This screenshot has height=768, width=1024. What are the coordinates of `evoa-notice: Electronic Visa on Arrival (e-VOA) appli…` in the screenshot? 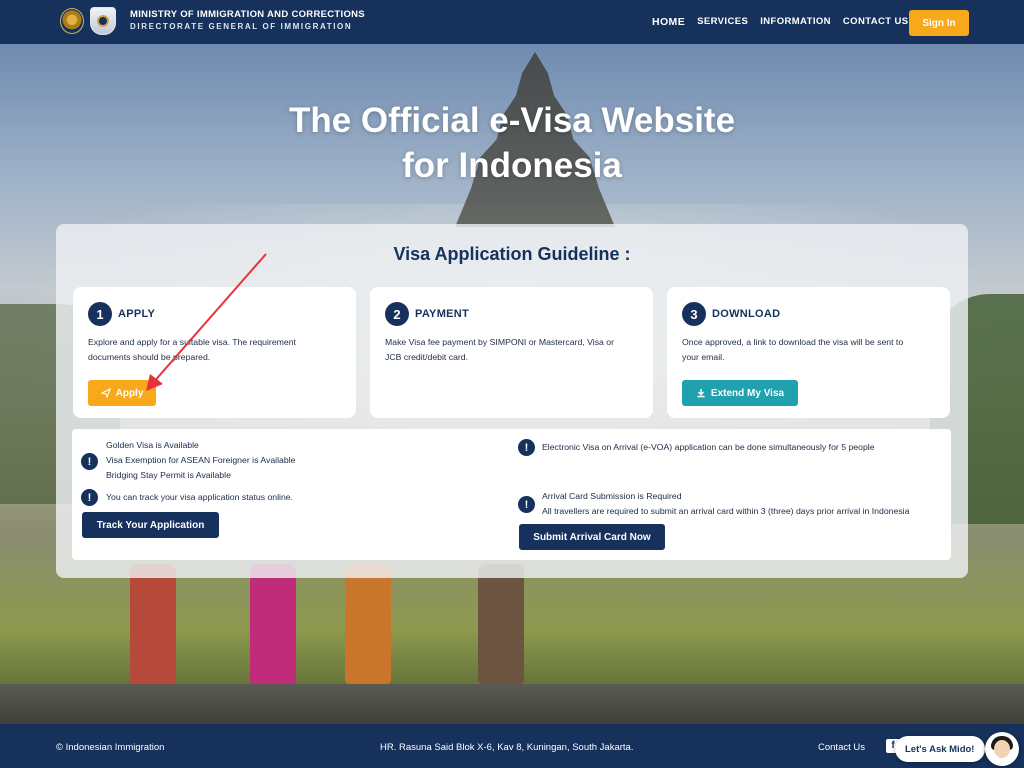 It's located at (708, 447).